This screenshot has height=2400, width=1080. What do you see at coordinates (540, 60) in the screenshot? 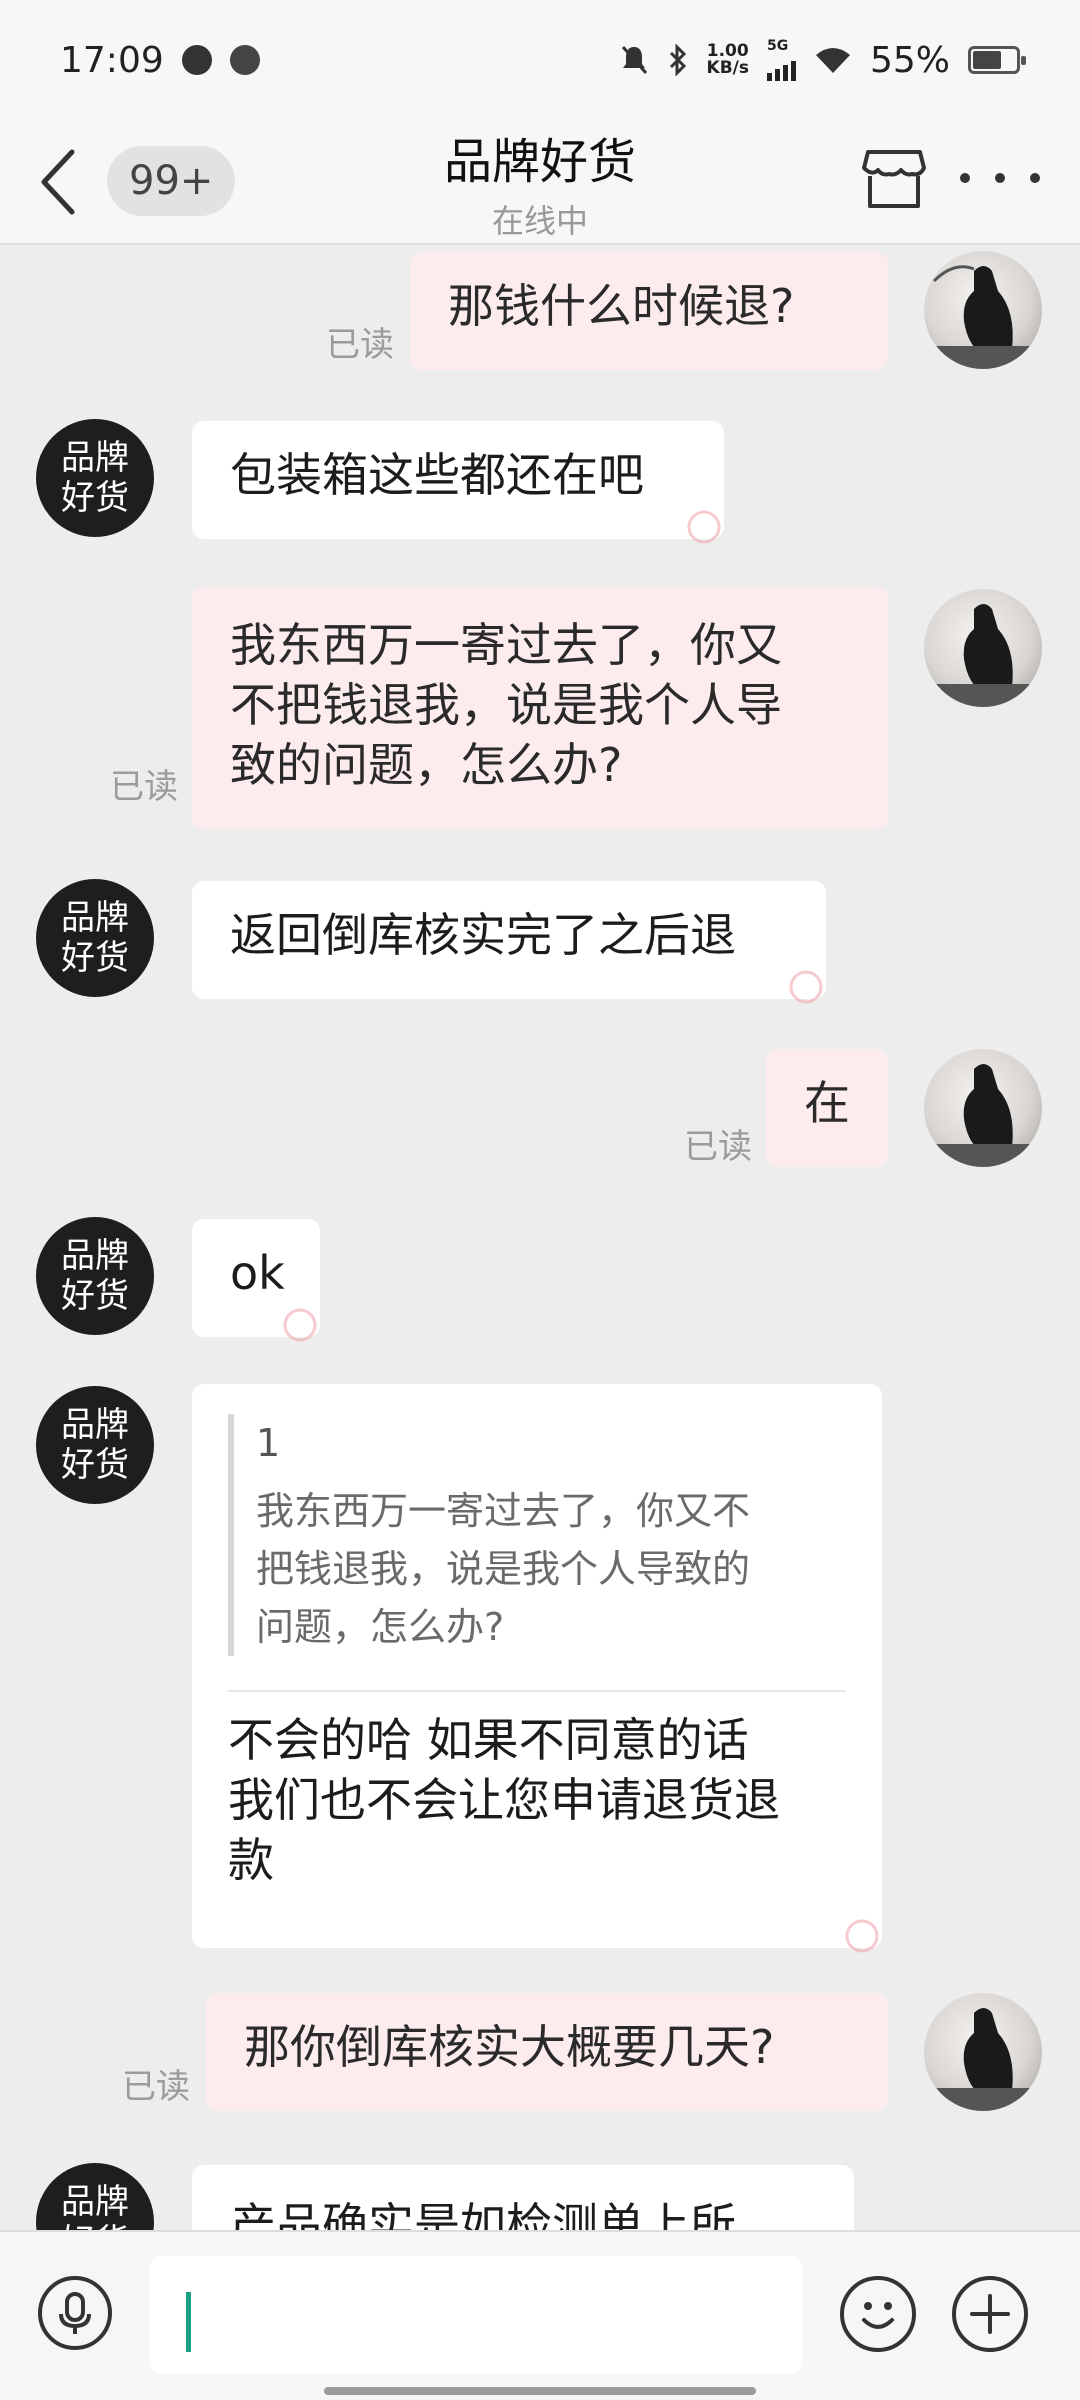
I see `status-bar: 17:09 1.00 KB/s 5G 55%` at bounding box center [540, 60].